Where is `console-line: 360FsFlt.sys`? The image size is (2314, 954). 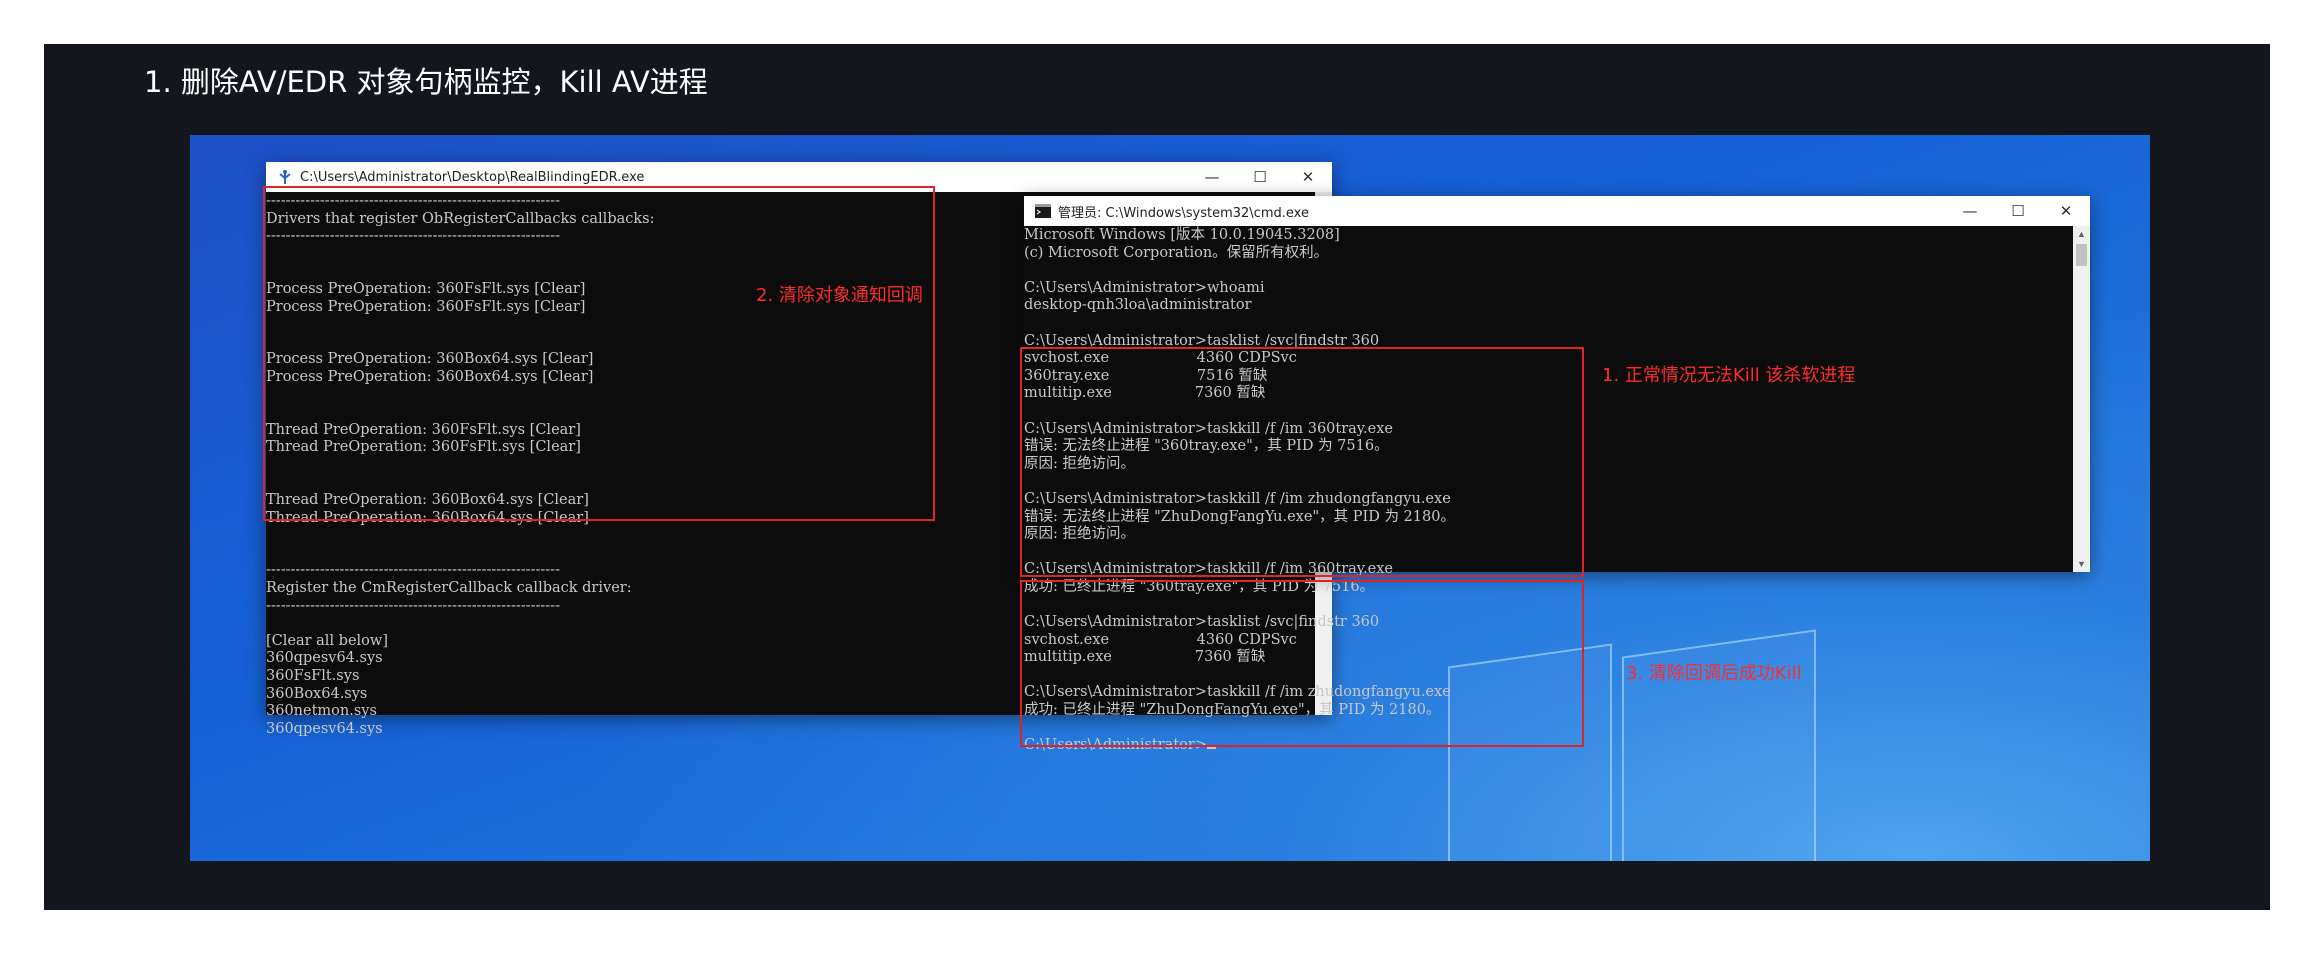 console-line: 360FsFlt.sys is located at coordinates (313, 676).